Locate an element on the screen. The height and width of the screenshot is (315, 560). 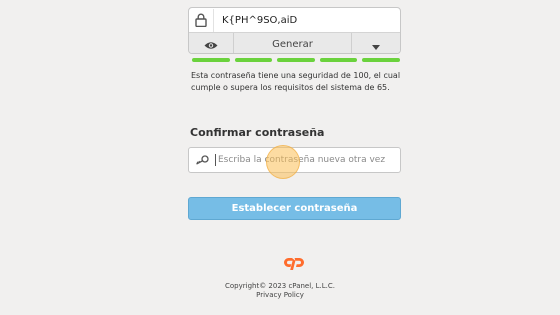
confirm-password-field is located at coordinates (294, 160).